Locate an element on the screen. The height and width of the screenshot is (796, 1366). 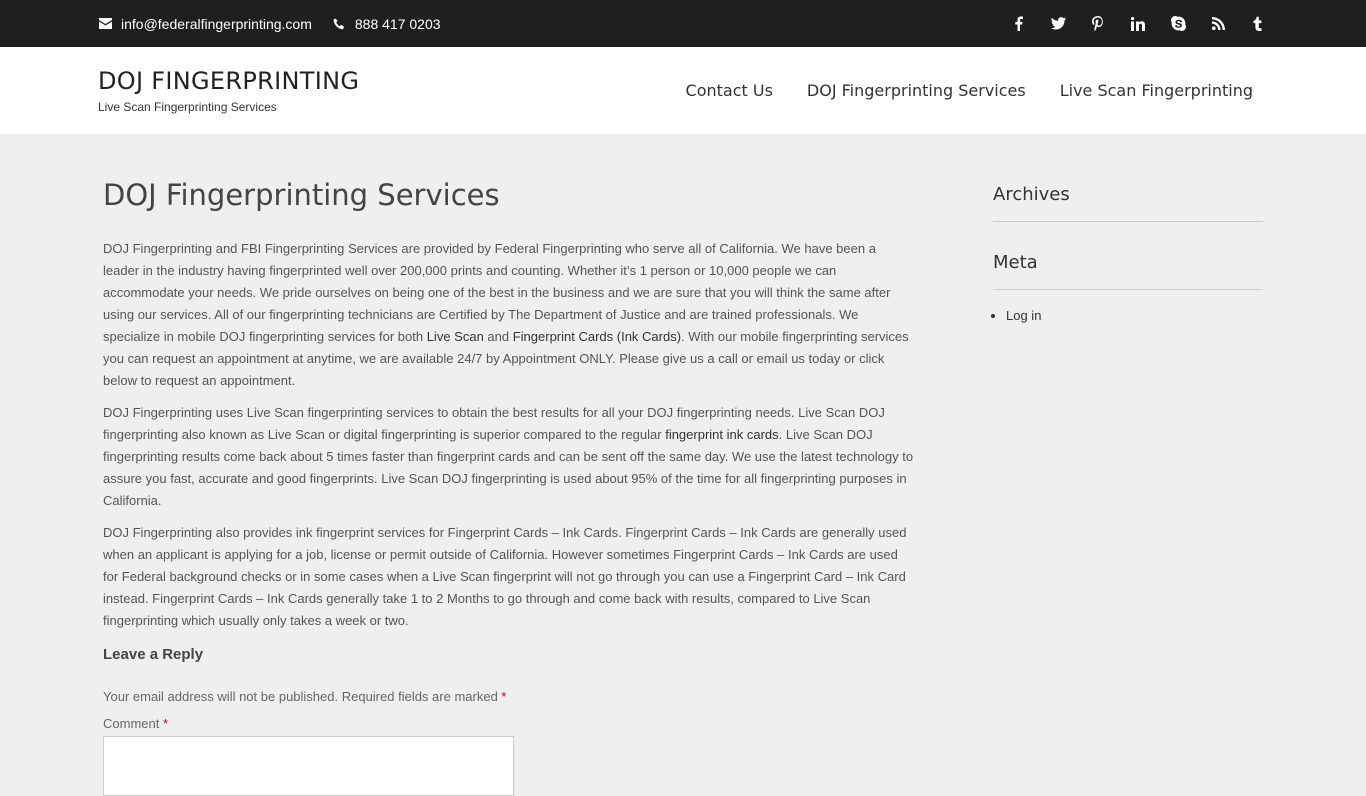
archives-title: Archives is located at coordinates (1128, 203).